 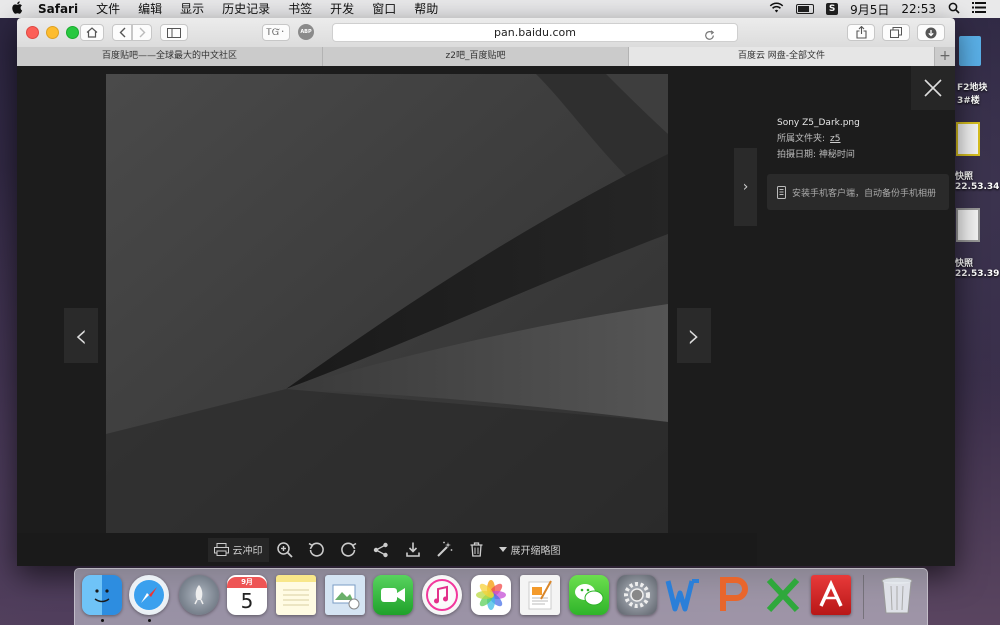 I want to click on close-viewer-button, so click(x=933, y=88).